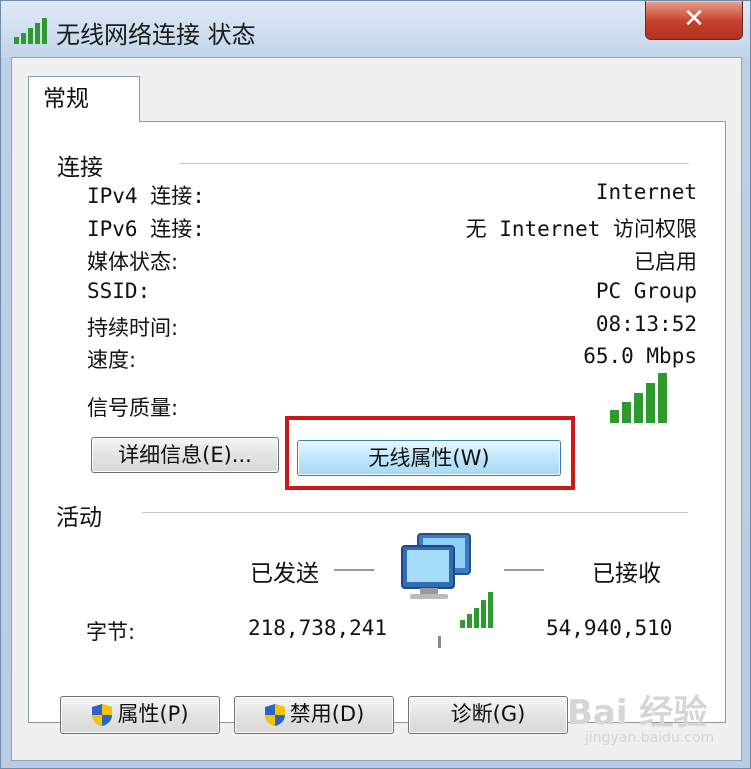  Describe the element at coordinates (375, 29) in the screenshot. I see `title-bar: 无线网络连接 状态 ✕` at that location.